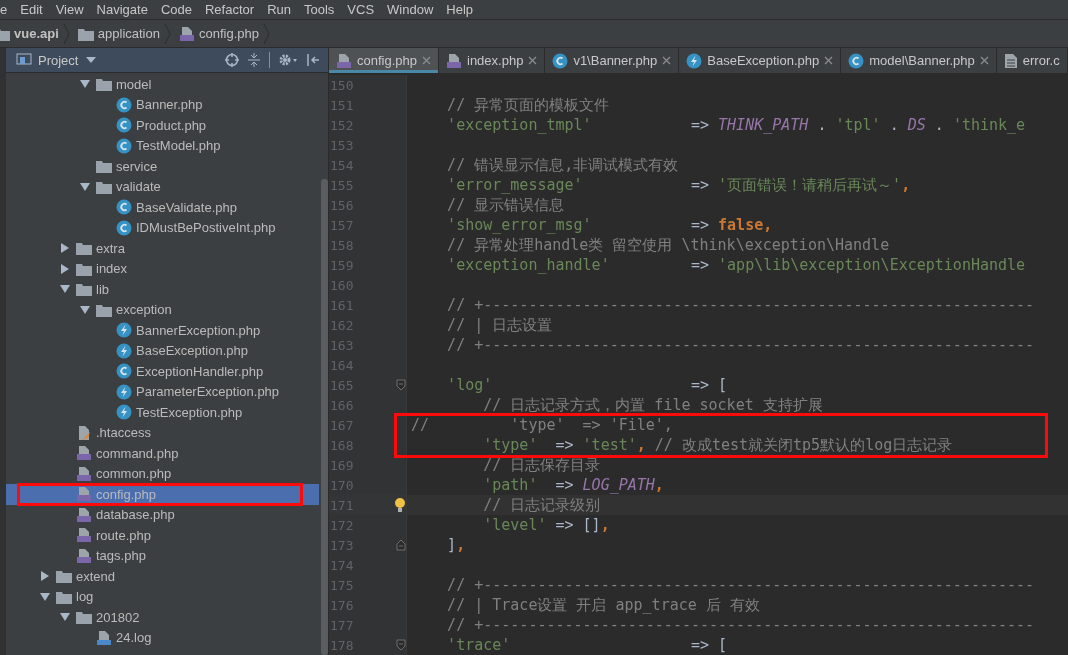  What do you see at coordinates (162, 473) in the screenshot?
I see `tree-item: common.php` at bounding box center [162, 473].